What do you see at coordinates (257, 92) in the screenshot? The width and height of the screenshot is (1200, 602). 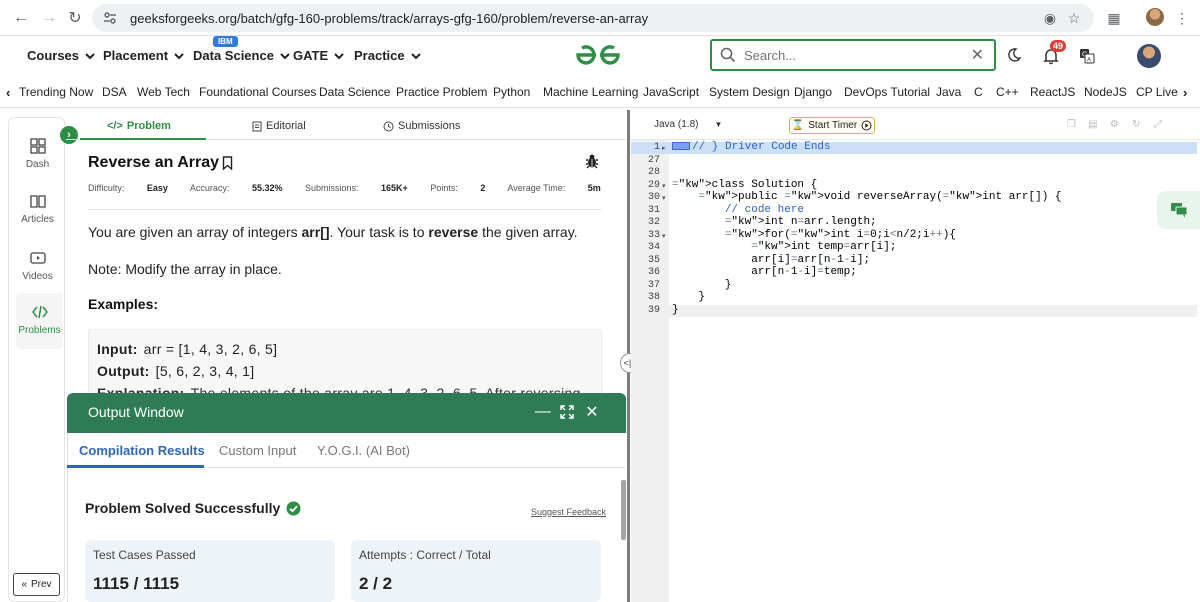 I see `topic-link: Foundational Courses` at bounding box center [257, 92].